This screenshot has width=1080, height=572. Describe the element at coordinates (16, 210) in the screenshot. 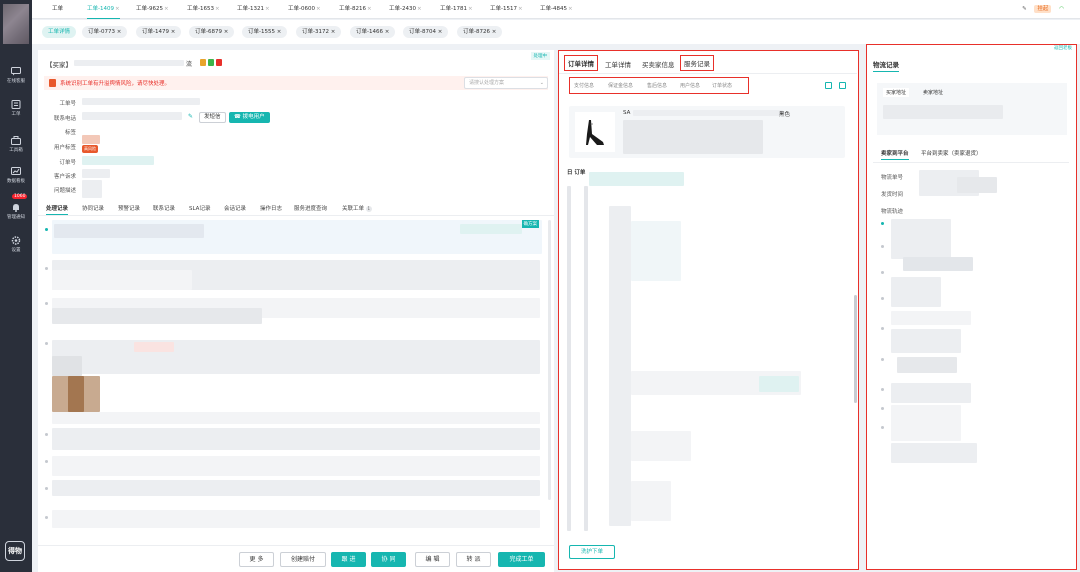

I see `rail-item-notifications: 1060 管理通知` at that location.